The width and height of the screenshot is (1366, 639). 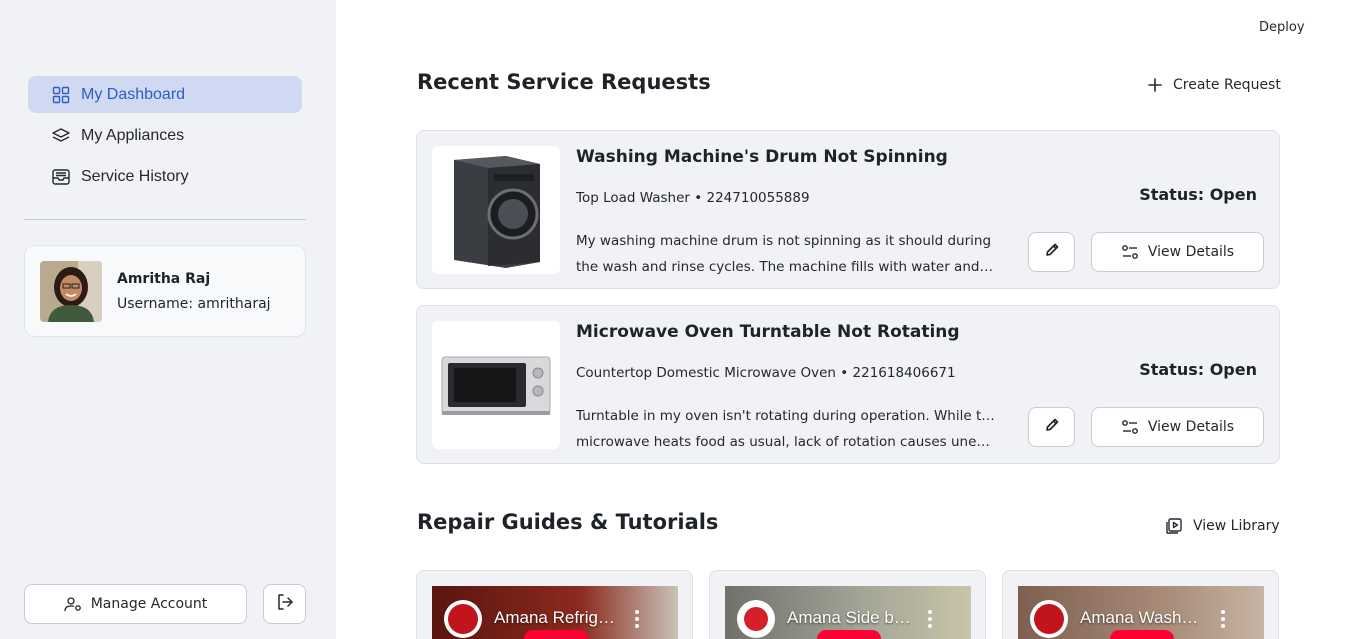 What do you see at coordinates (496, 385) in the screenshot?
I see `microwave-image` at bounding box center [496, 385].